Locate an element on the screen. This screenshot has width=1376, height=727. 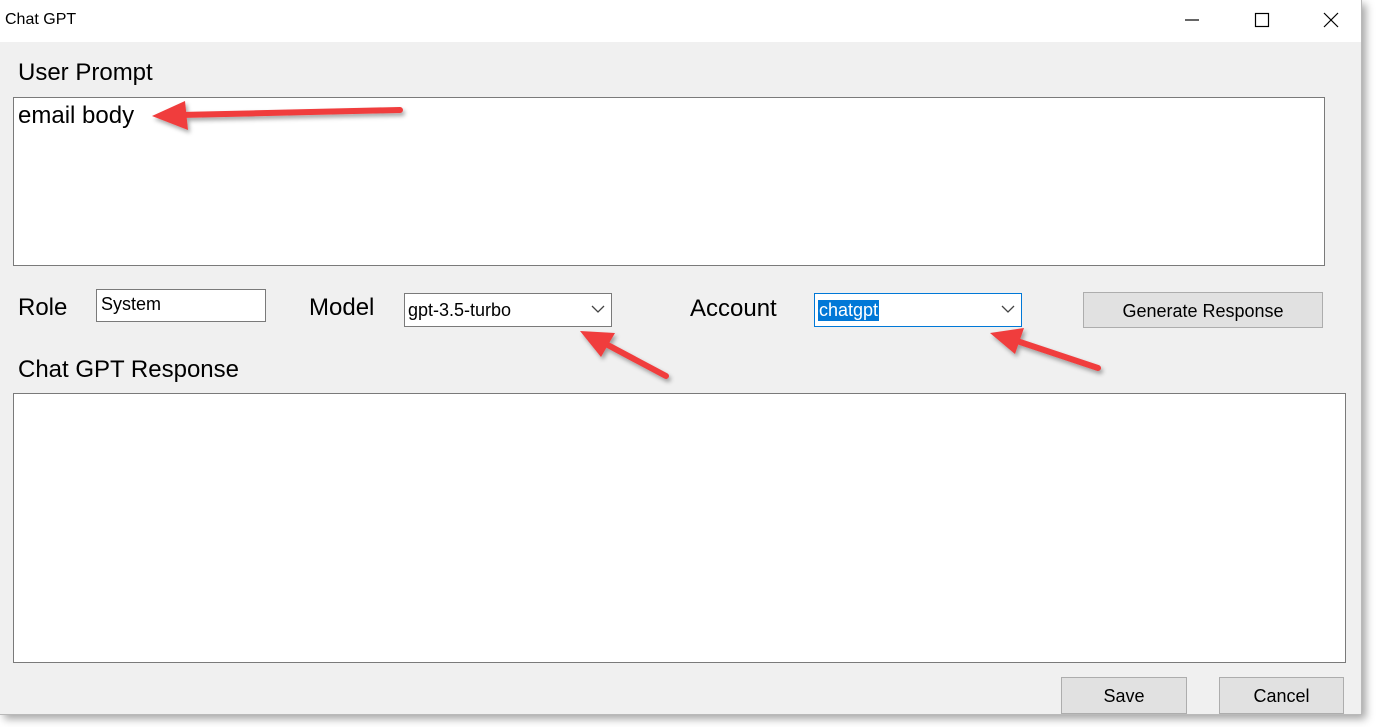
account-selected-value: chatgpt is located at coordinates (849, 310).